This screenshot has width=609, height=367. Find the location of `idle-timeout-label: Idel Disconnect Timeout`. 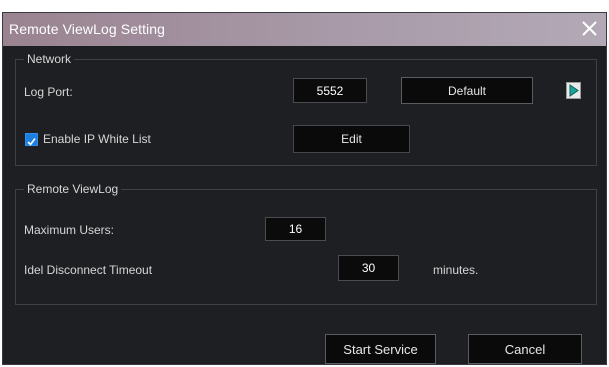

idle-timeout-label: Idel Disconnect Timeout is located at coordinates (88, 270).